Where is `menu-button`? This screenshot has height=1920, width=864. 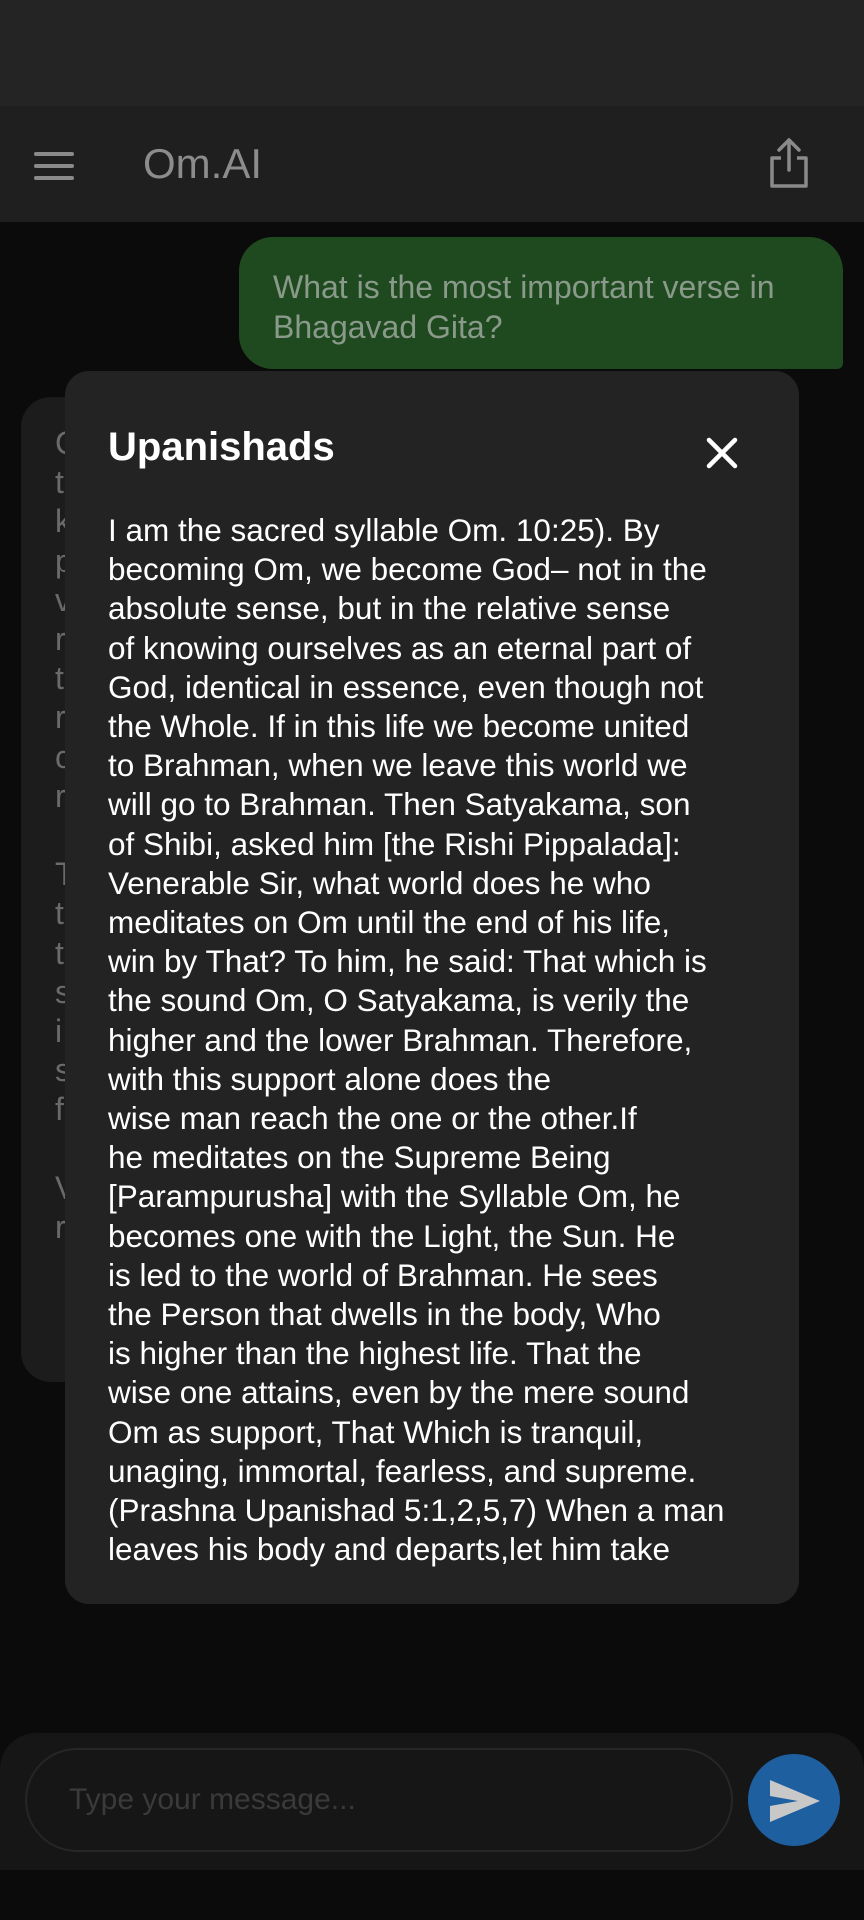
menu-button is located at coordinates (55, 166).